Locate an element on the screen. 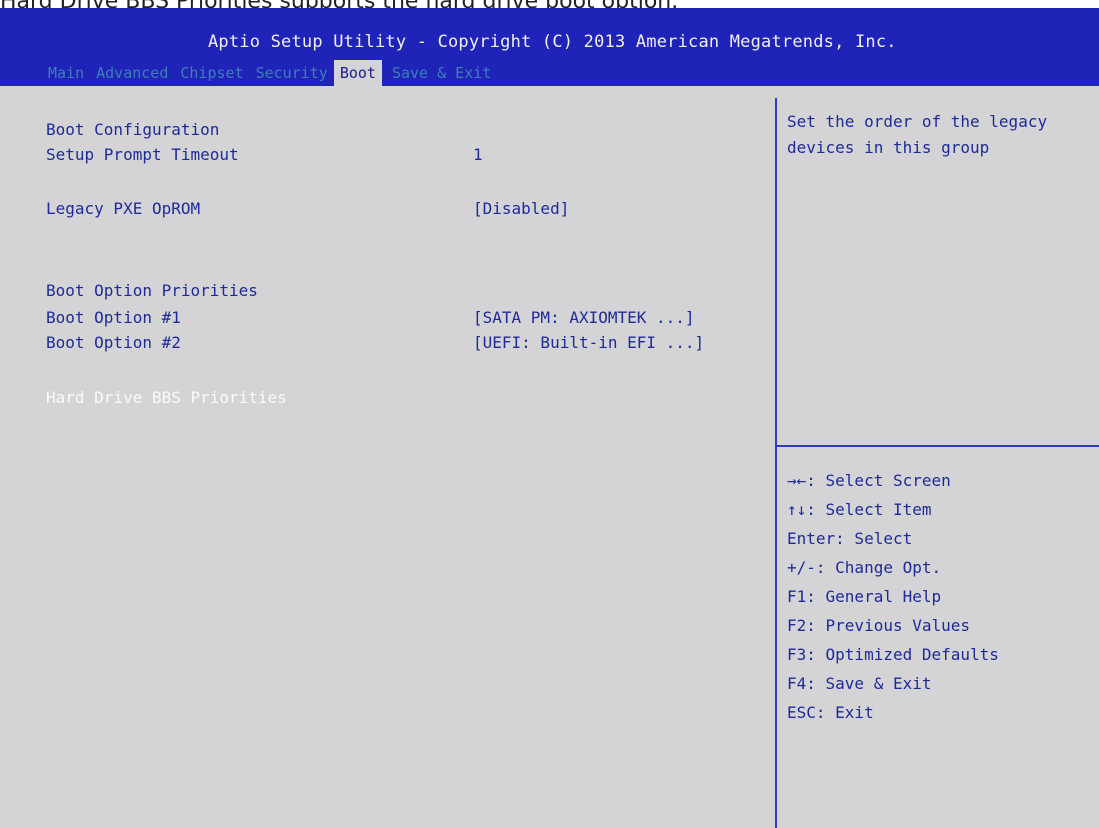  key-select-item: ↑↓: Select Item is located at coordinates (859, 509).